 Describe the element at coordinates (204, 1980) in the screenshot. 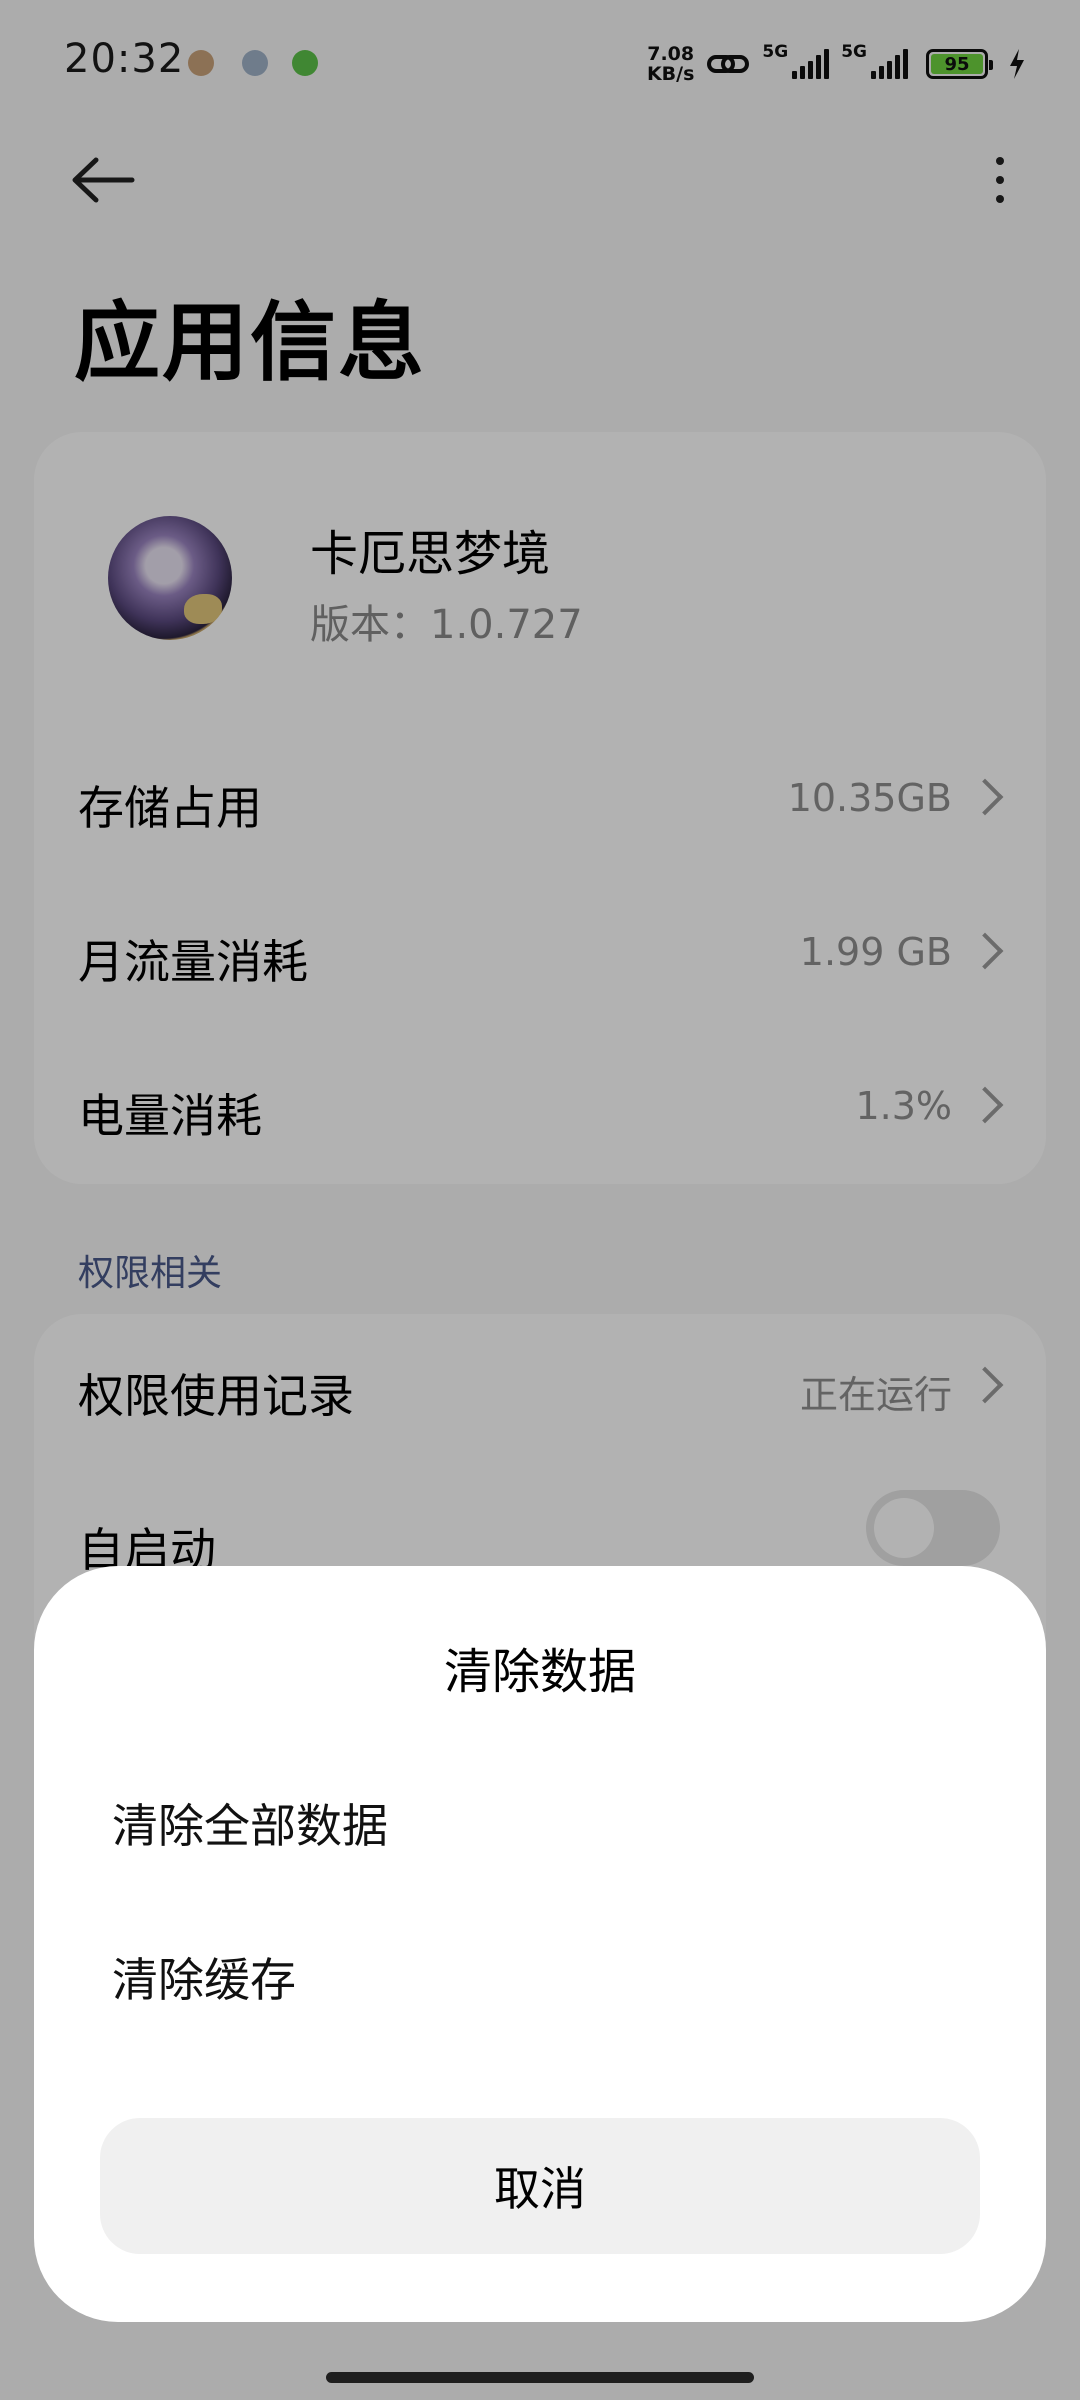

I see `clear-cache-label: 清除缓存` at that location.